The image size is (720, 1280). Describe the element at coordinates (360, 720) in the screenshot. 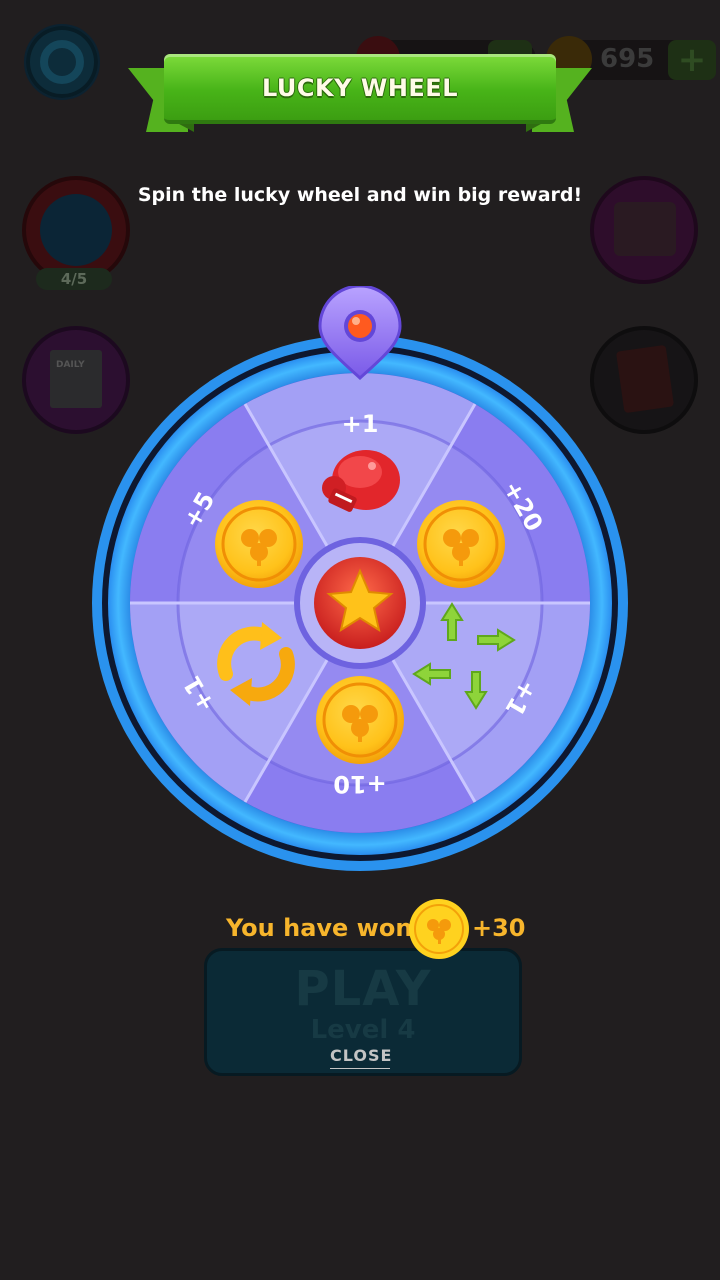

I see `clover-coin-bottom` at that location.